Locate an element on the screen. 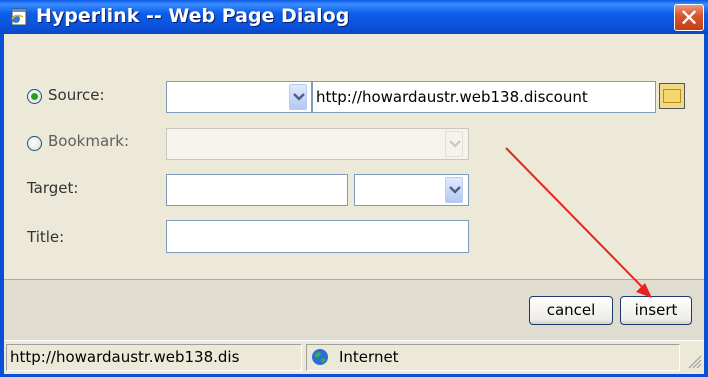 This screenshot has height=377, width=708. source-radio is located at coordinates (34, 96).